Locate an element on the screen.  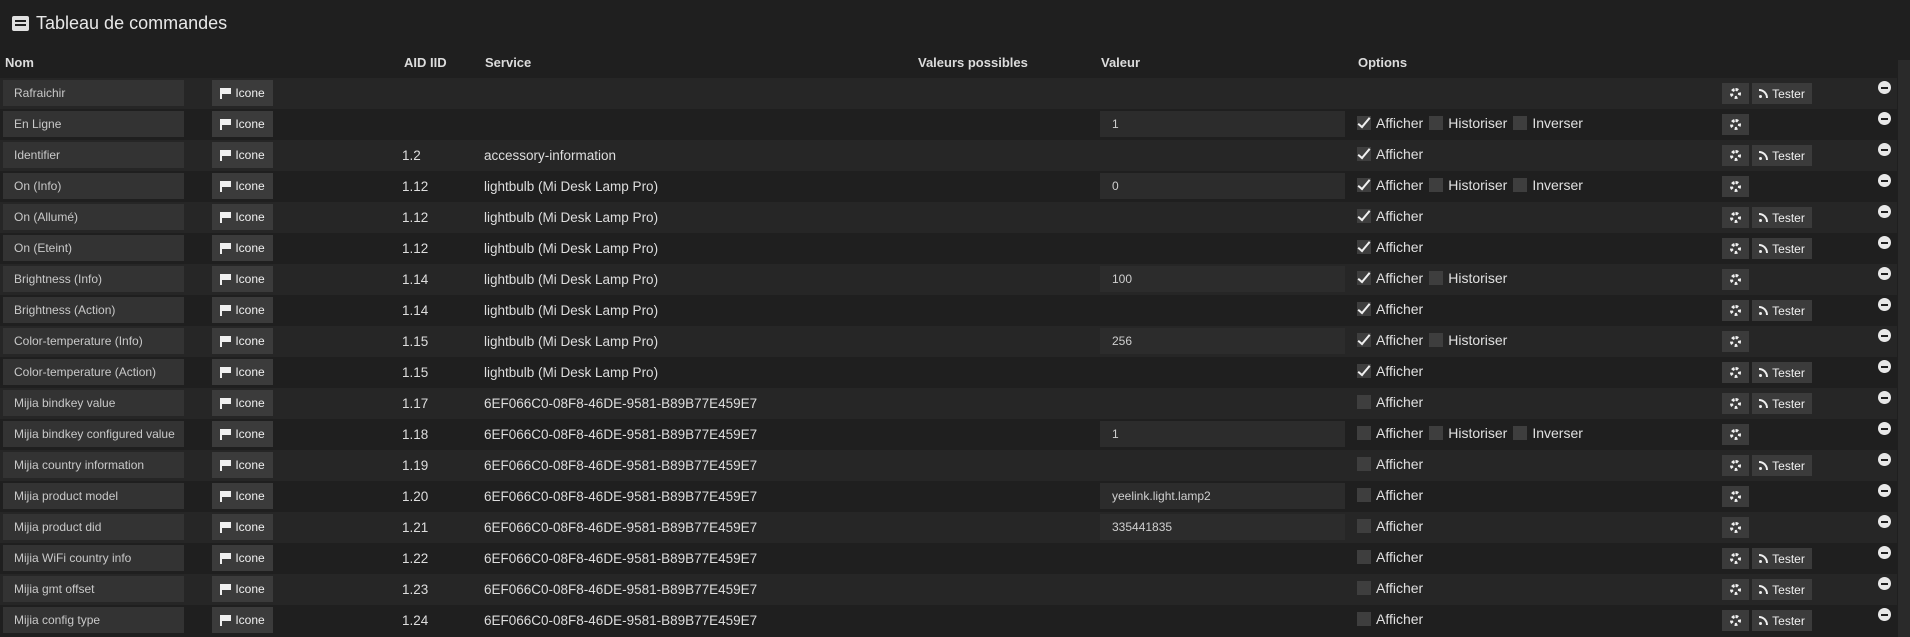
command-name-field: Mijia product model is located at coordinates (93, 496).